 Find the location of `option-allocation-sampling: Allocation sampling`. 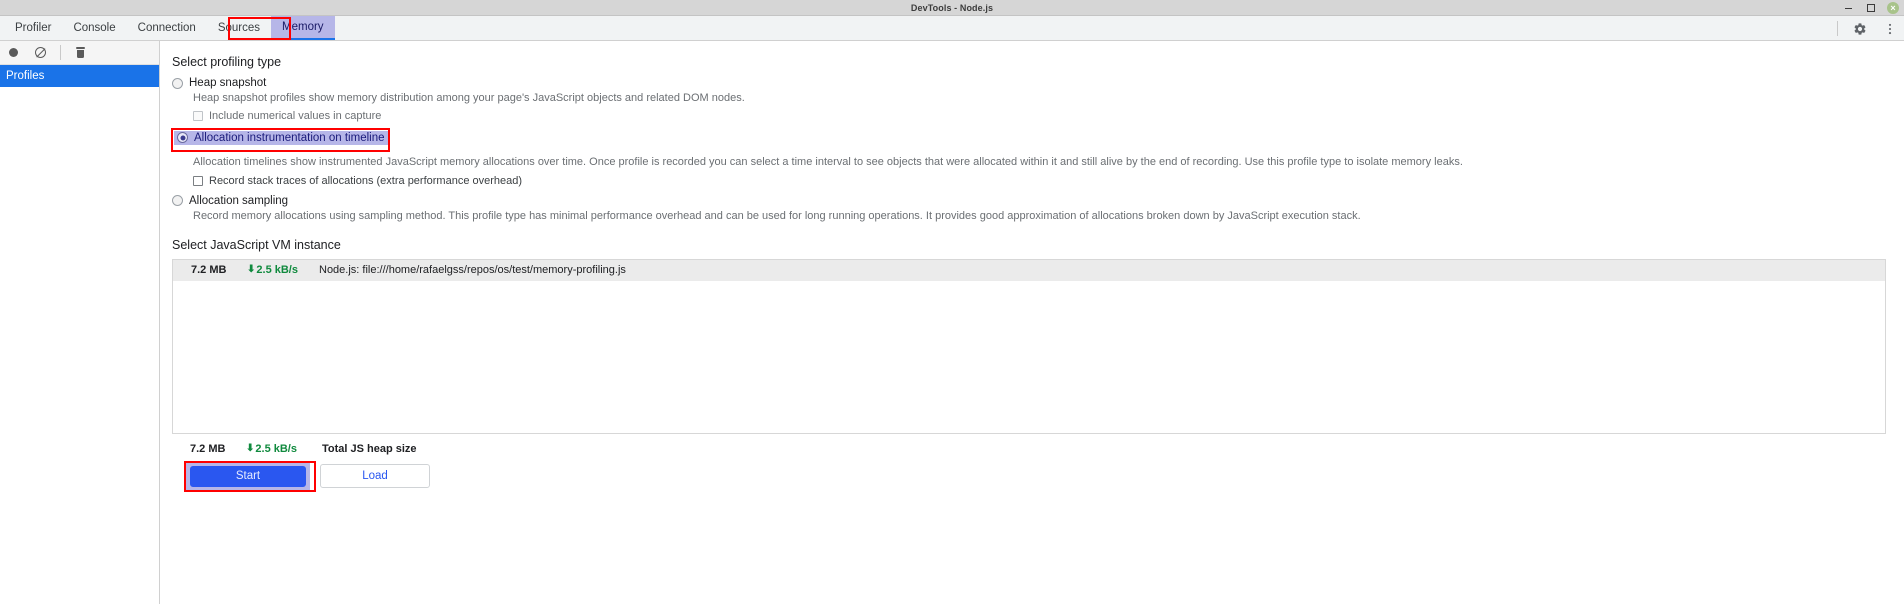

option-allocation-sampling: Allocation sampling is located at coordinates (1029, 201).